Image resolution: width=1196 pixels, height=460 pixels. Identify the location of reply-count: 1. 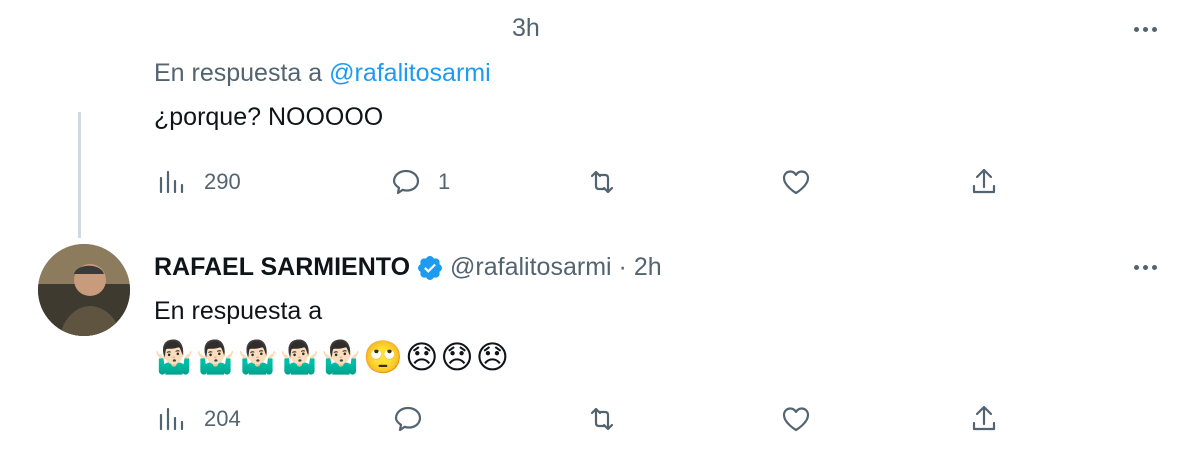
(444, 181).